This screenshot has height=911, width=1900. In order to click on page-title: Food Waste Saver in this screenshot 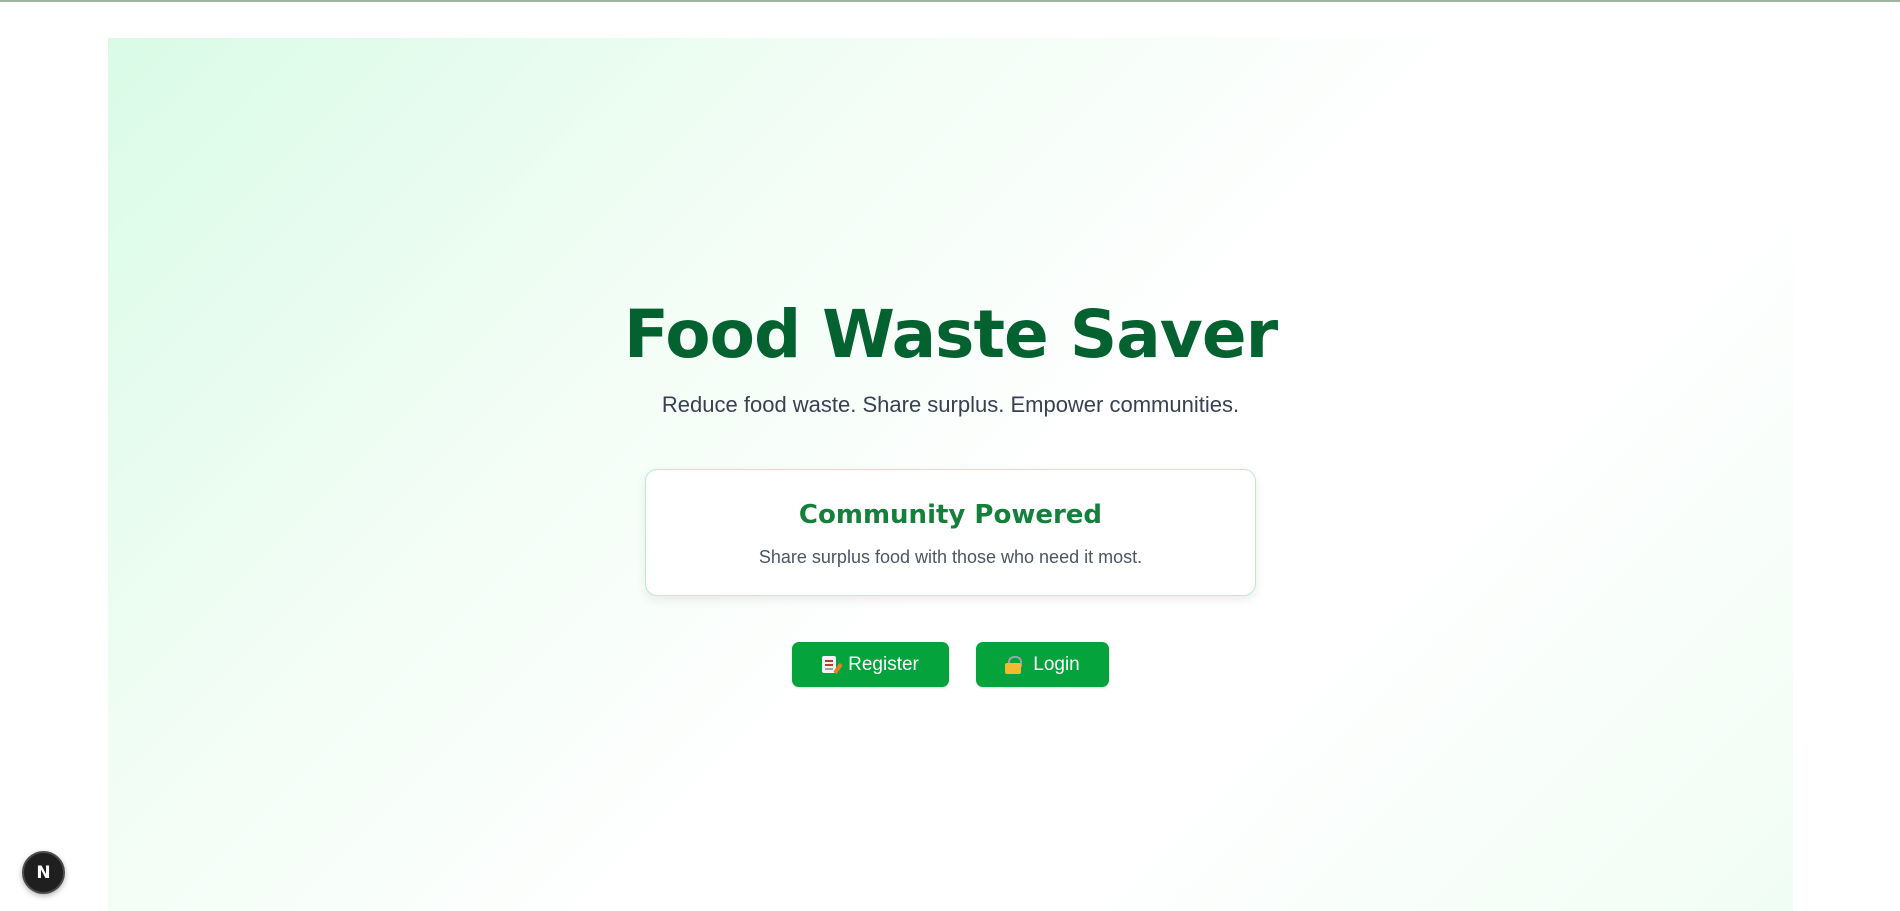, I will do `click(950, 334)`.